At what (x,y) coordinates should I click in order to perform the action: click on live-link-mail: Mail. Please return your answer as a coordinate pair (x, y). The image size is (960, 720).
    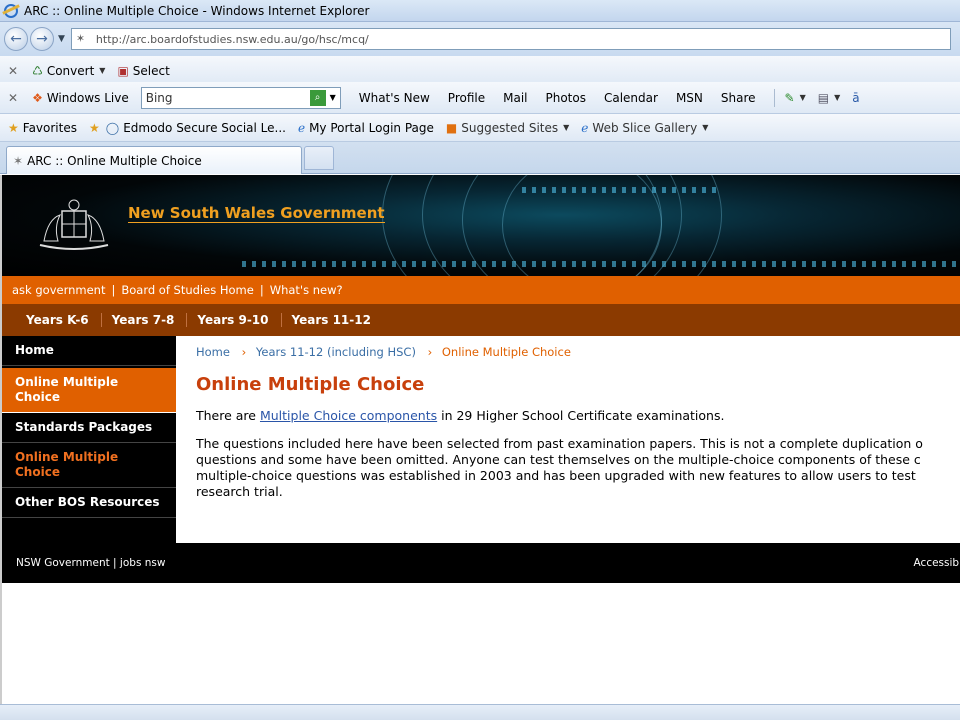
    Looking at the image, I should click on (515, 98).